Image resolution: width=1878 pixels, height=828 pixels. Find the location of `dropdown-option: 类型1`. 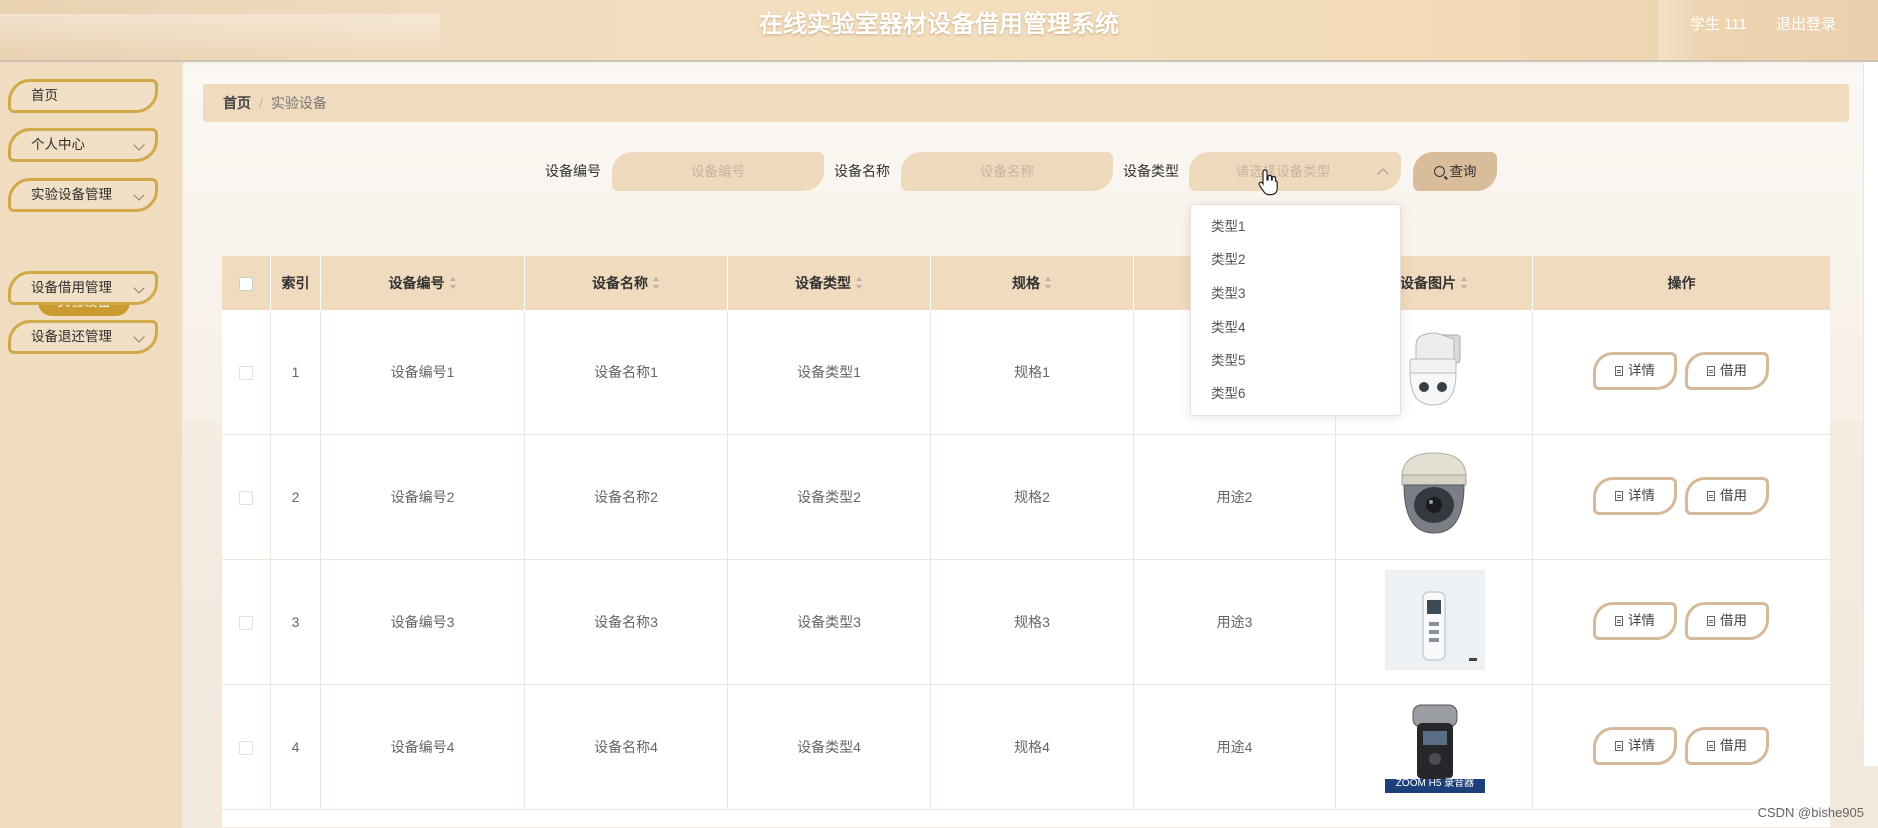

dropdown-option: 类型1 is located at coordinates (1228, 227).